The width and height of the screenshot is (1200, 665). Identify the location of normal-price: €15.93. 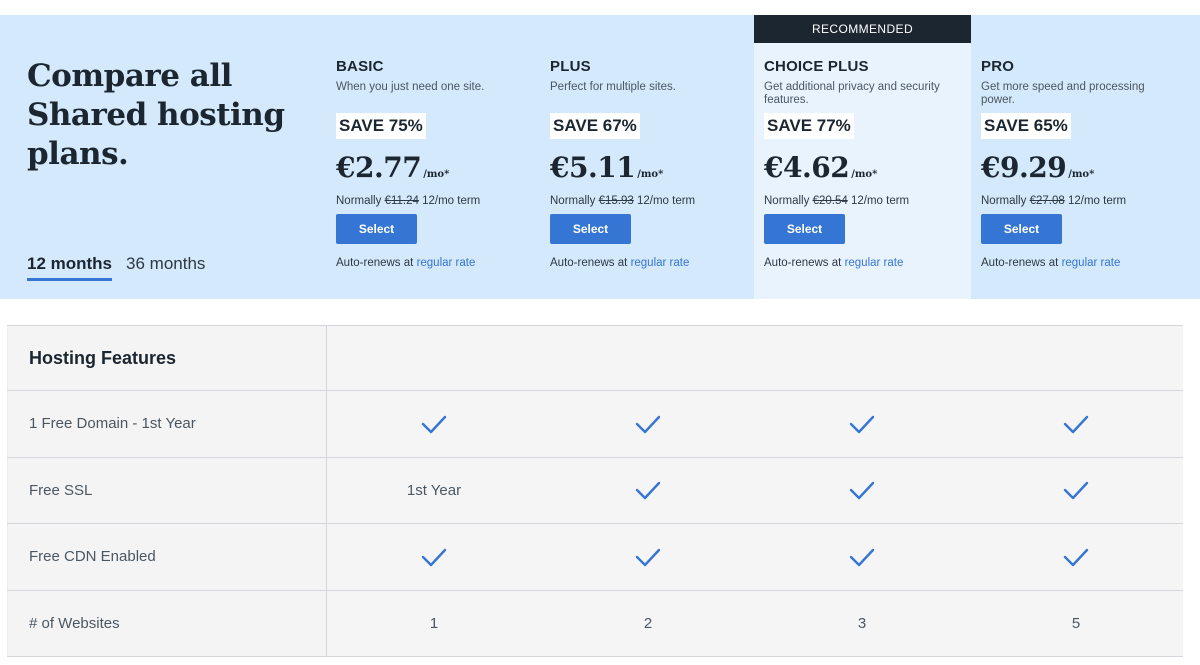
(616, 201).